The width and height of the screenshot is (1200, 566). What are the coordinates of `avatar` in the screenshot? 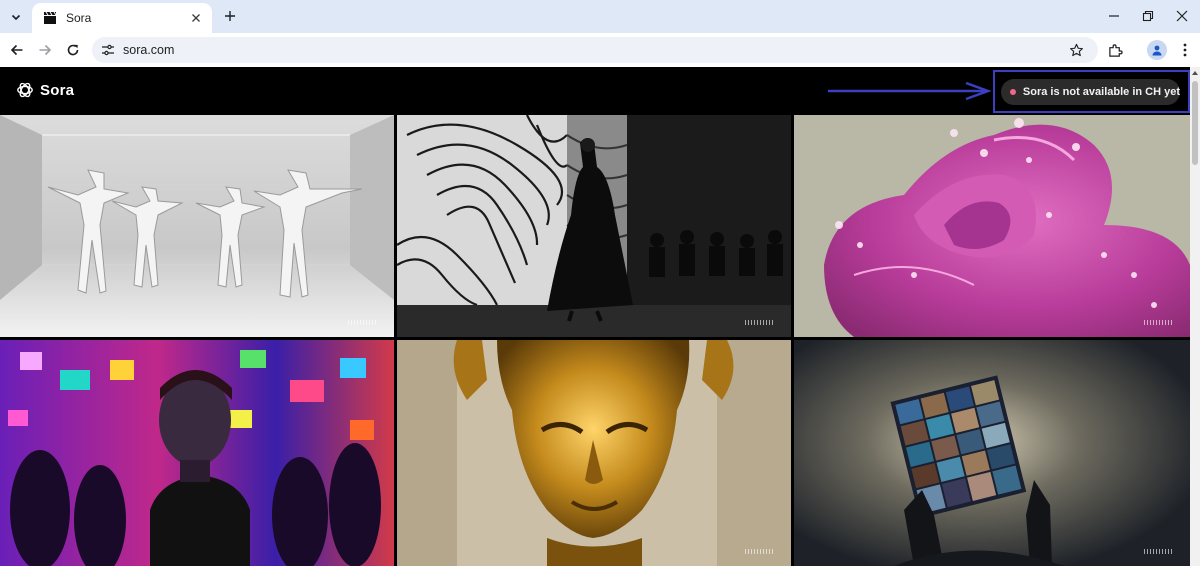 It's located at (1157, 50).